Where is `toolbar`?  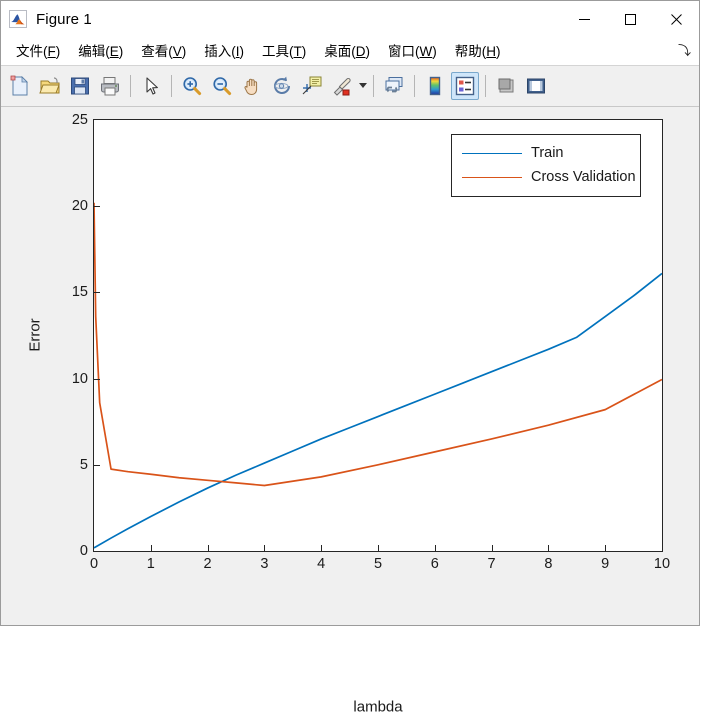
toolbar is located at coordinates (350, 86).